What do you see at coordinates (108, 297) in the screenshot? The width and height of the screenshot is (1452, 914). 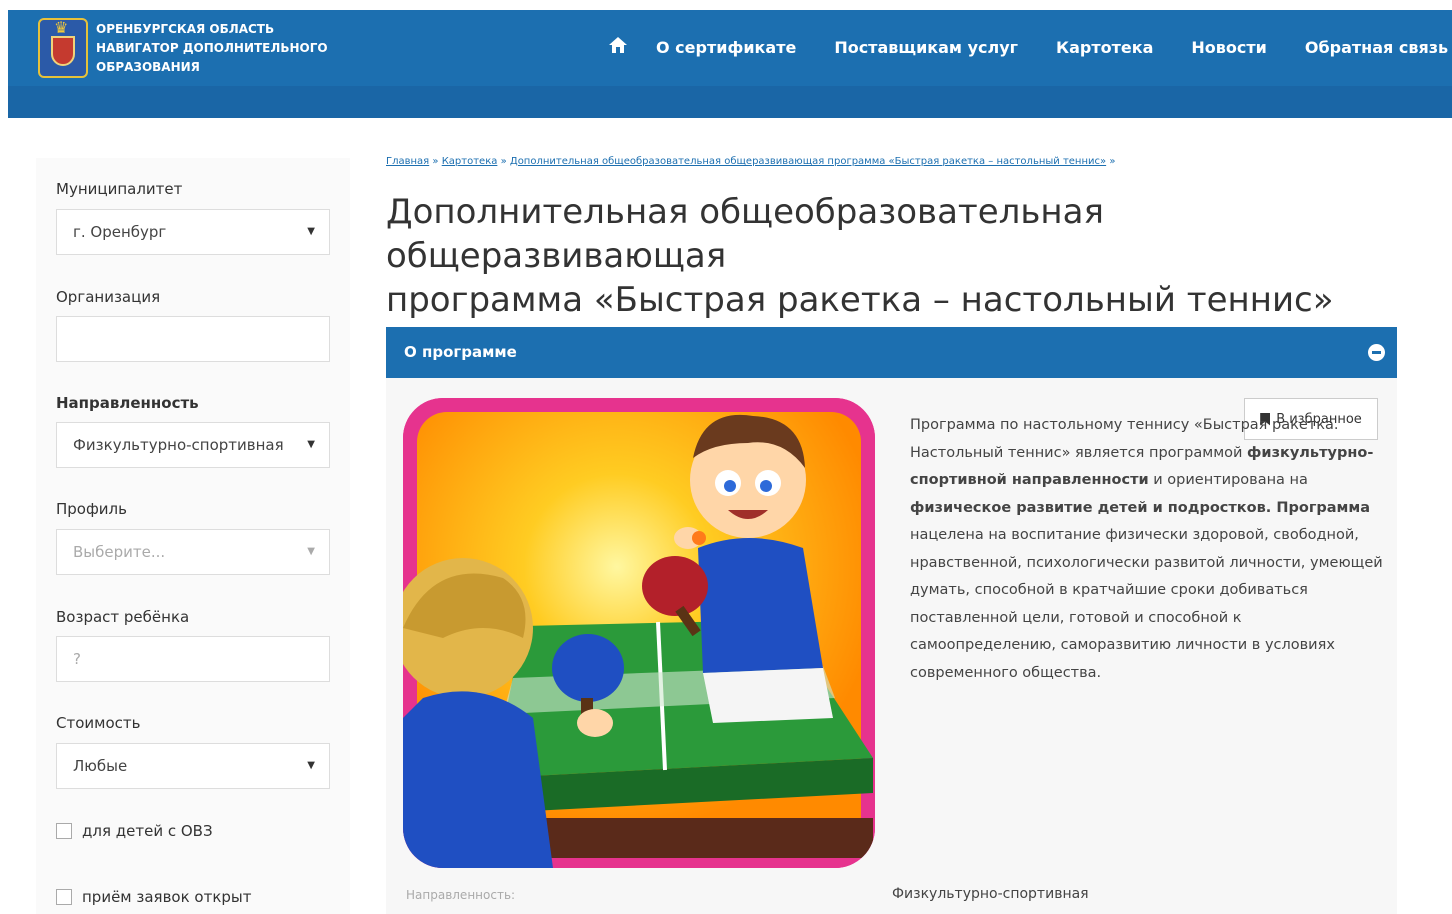 I see `organization-label: Организация` at bounding box center [108, 297].